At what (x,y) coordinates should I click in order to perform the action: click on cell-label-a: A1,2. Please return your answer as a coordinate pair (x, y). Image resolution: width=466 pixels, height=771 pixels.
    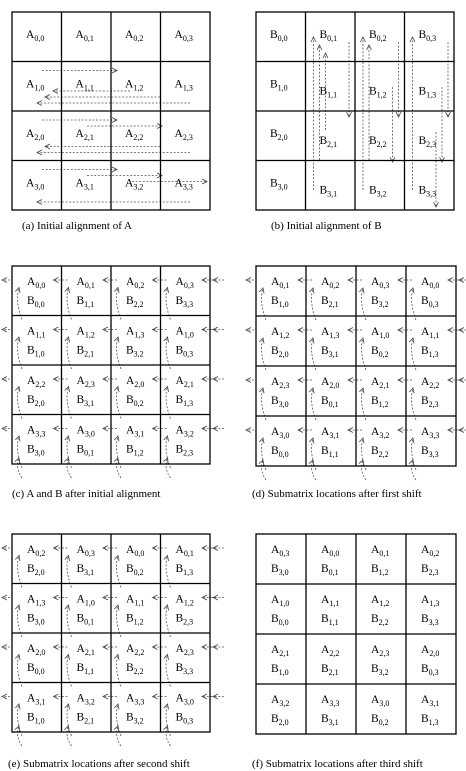
    Looking at the image, I should click on (86, 333).